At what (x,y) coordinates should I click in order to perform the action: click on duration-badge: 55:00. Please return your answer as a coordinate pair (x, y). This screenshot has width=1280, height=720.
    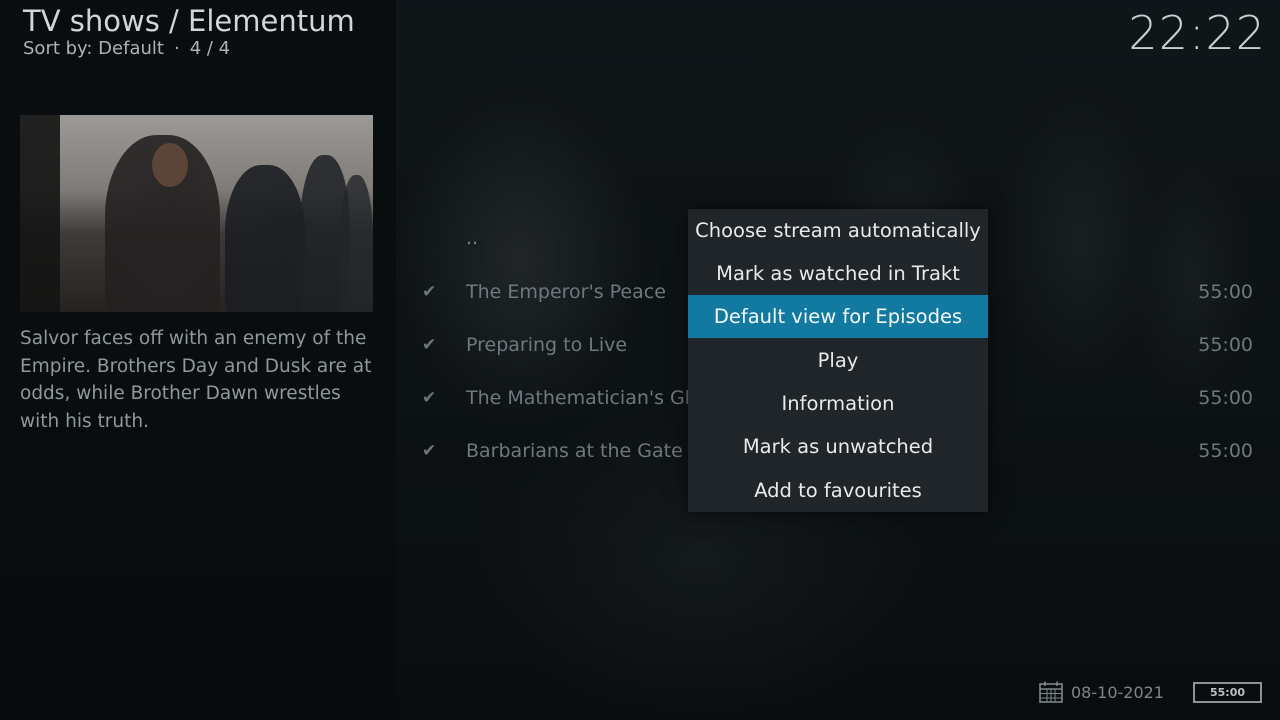
    Looking at the image, I should click on (1227, 692).